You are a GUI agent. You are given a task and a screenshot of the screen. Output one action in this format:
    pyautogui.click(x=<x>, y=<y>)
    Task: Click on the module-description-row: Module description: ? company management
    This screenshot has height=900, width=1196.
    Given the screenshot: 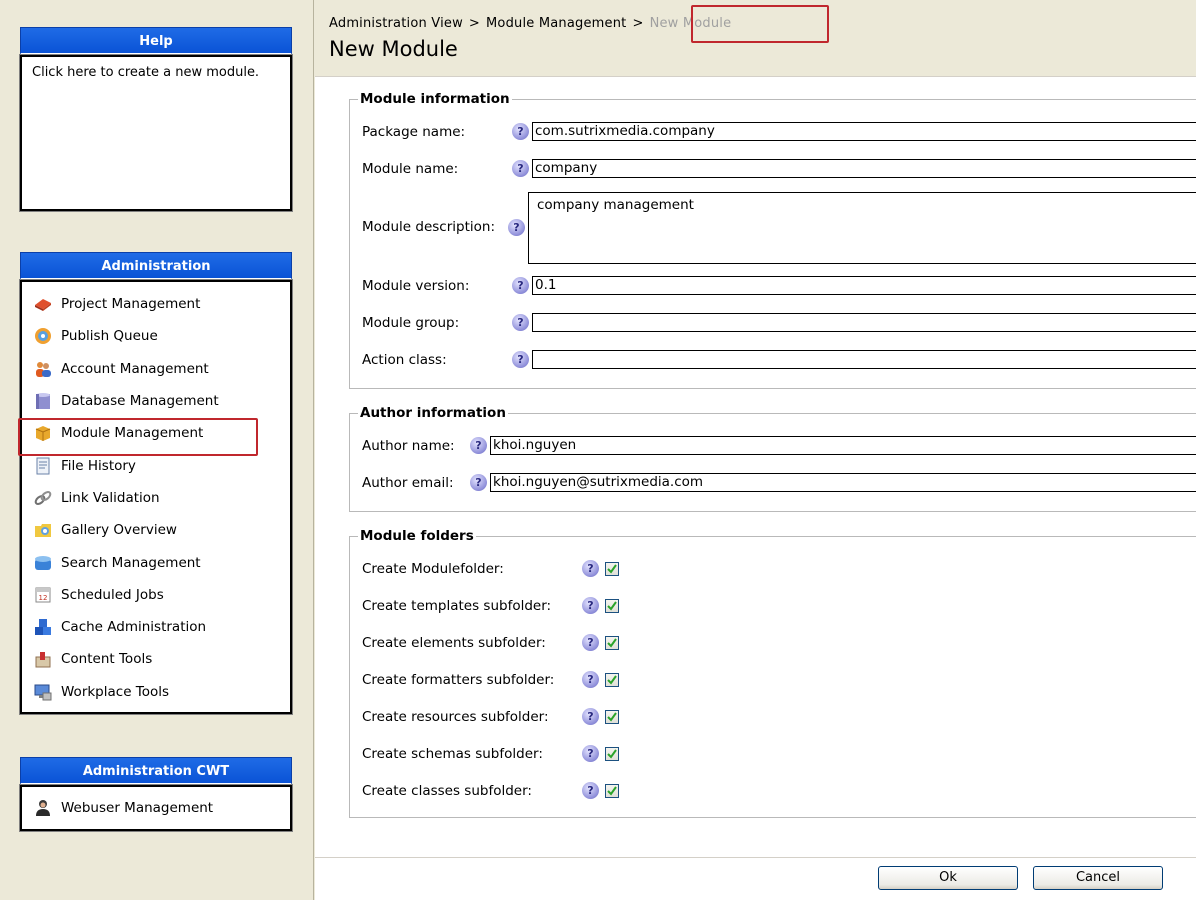 What is the action you would take?
    pyautogui.click(x=779, y=227)
    